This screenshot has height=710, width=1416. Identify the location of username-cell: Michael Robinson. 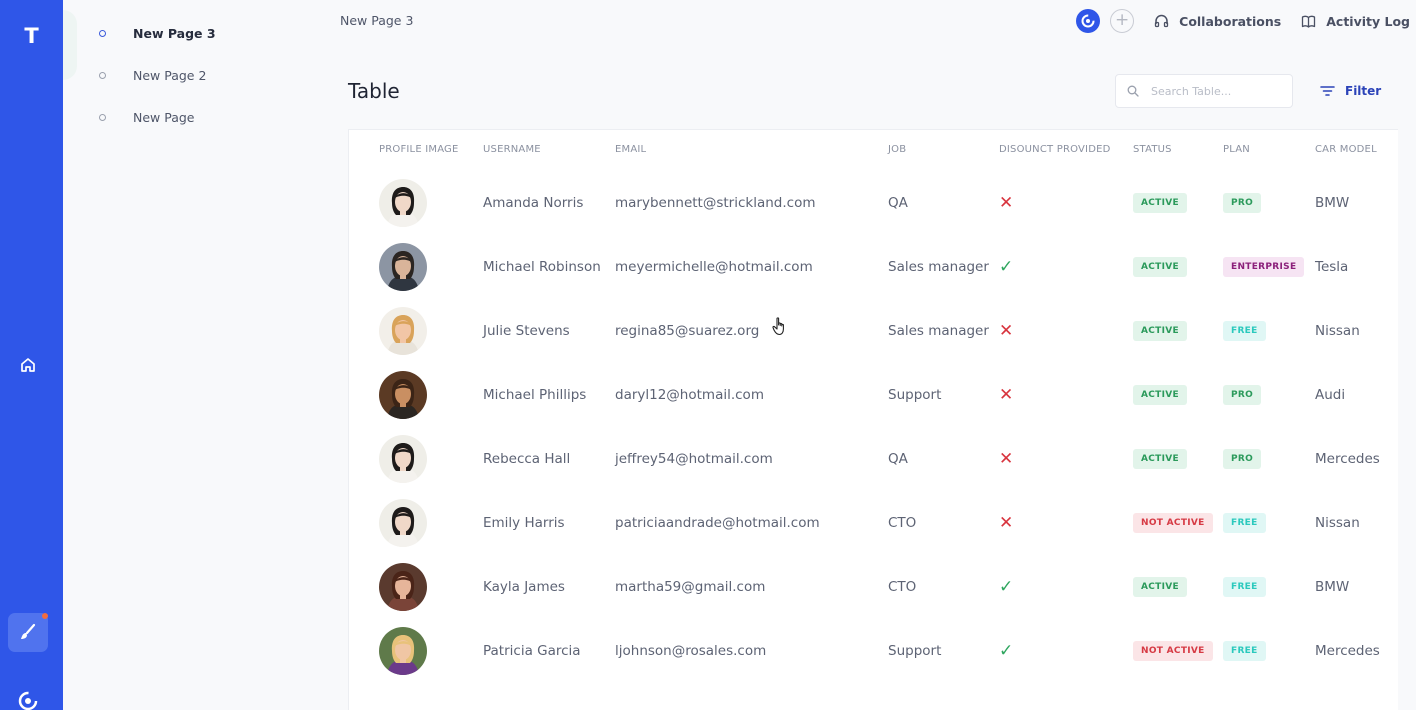
(542, 267).